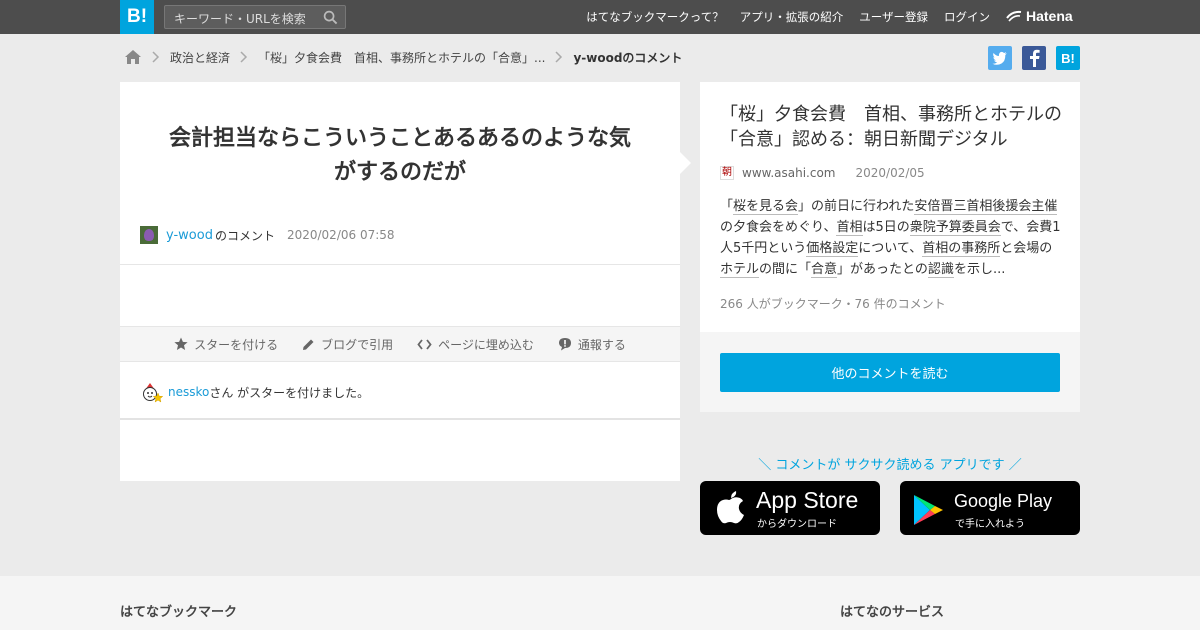  Describe the element at coordinates (200, 57) in the screenshot. I see `breadcrumb-category: 政治と経済` at that location.